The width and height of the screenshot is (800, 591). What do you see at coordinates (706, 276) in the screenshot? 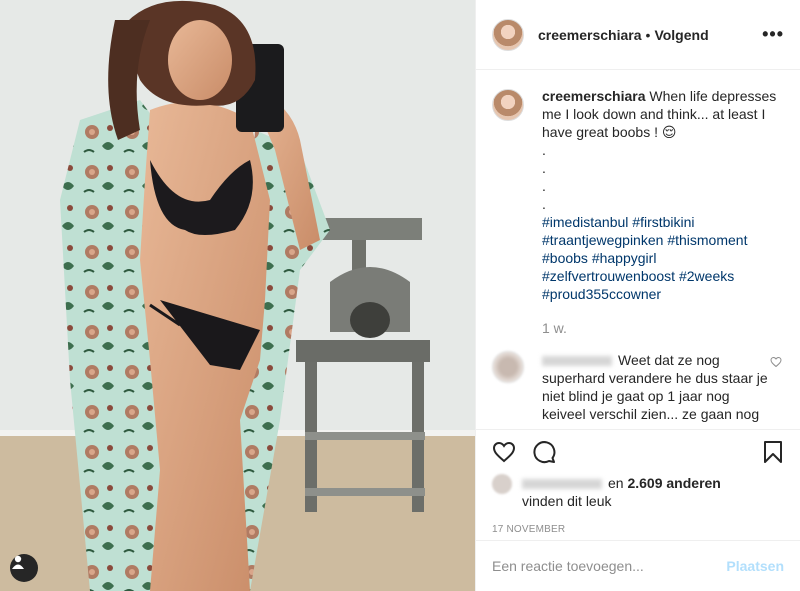
I see `hashtag-link: #2weeks` at bounding box center [706, 276].